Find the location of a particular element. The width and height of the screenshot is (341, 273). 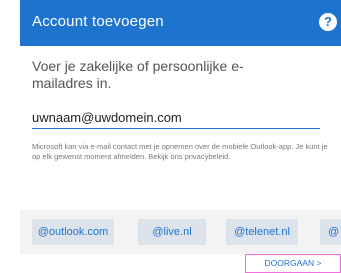

page-title: Account toevoegen is located at coordinates (98, 21).